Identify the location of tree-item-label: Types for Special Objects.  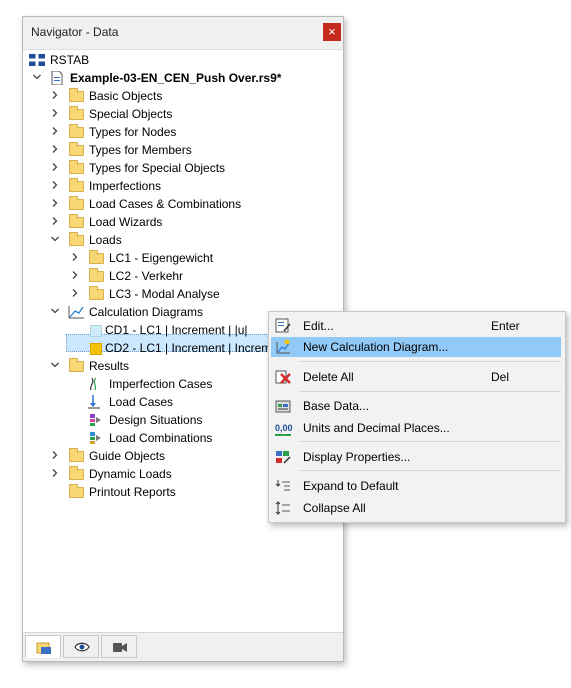
(157, 168).